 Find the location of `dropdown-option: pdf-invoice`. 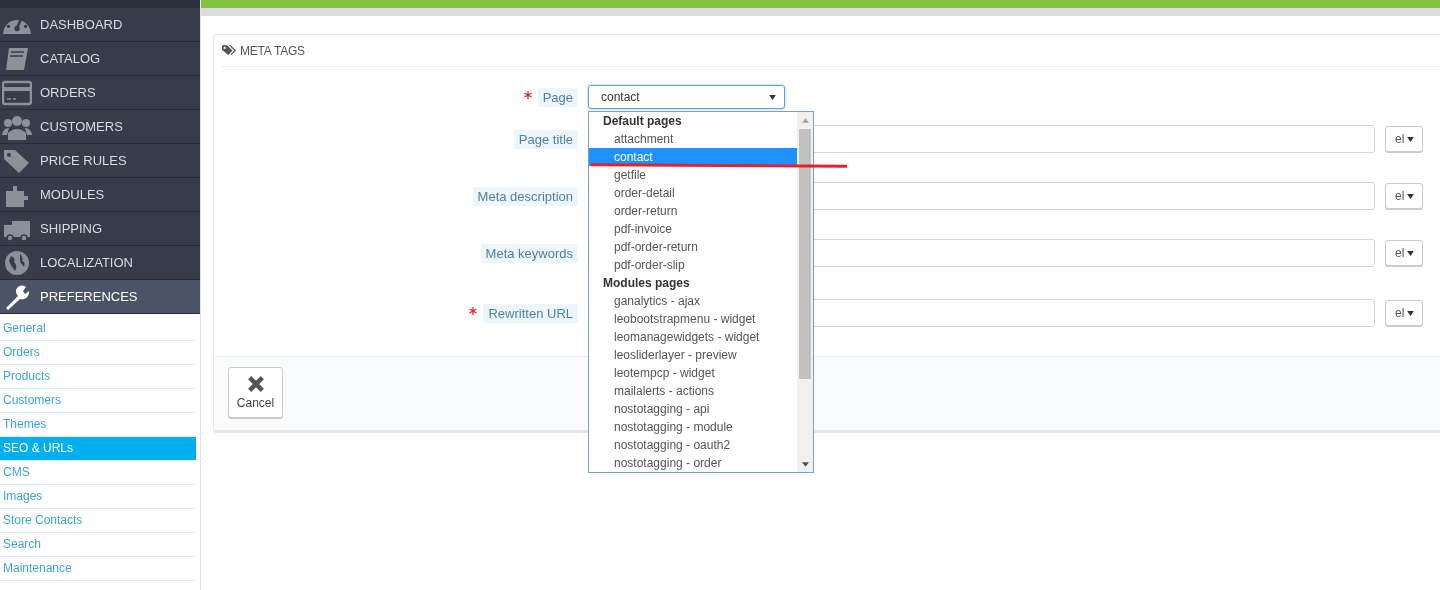

dropdown-option: pdf-invoice is located at coordinates (693, 229).